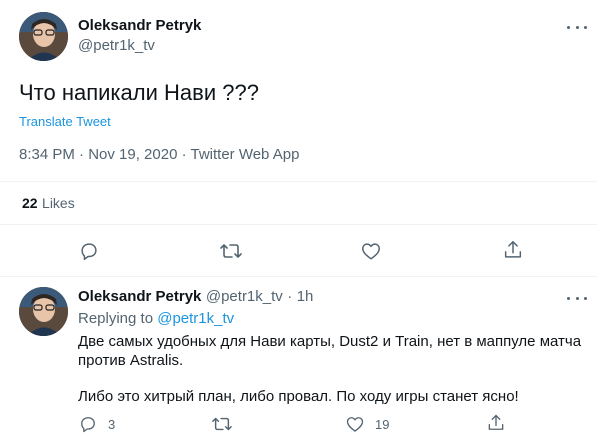 The width and height of the screenshot is (597, 443). I want to click on more-icon, so click(577, 27).